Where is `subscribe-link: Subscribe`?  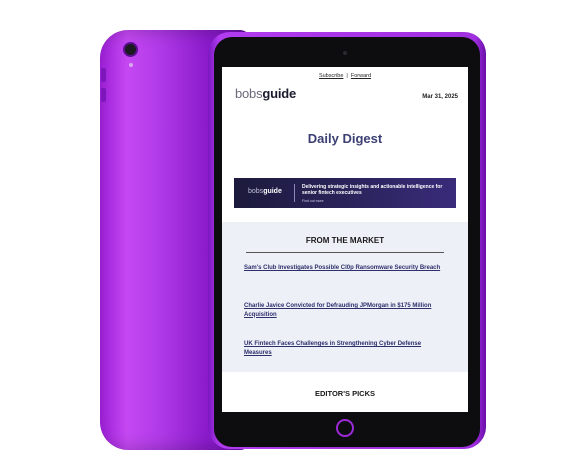 subscribe-link: Subscribe is located at coordinates (331, 76).